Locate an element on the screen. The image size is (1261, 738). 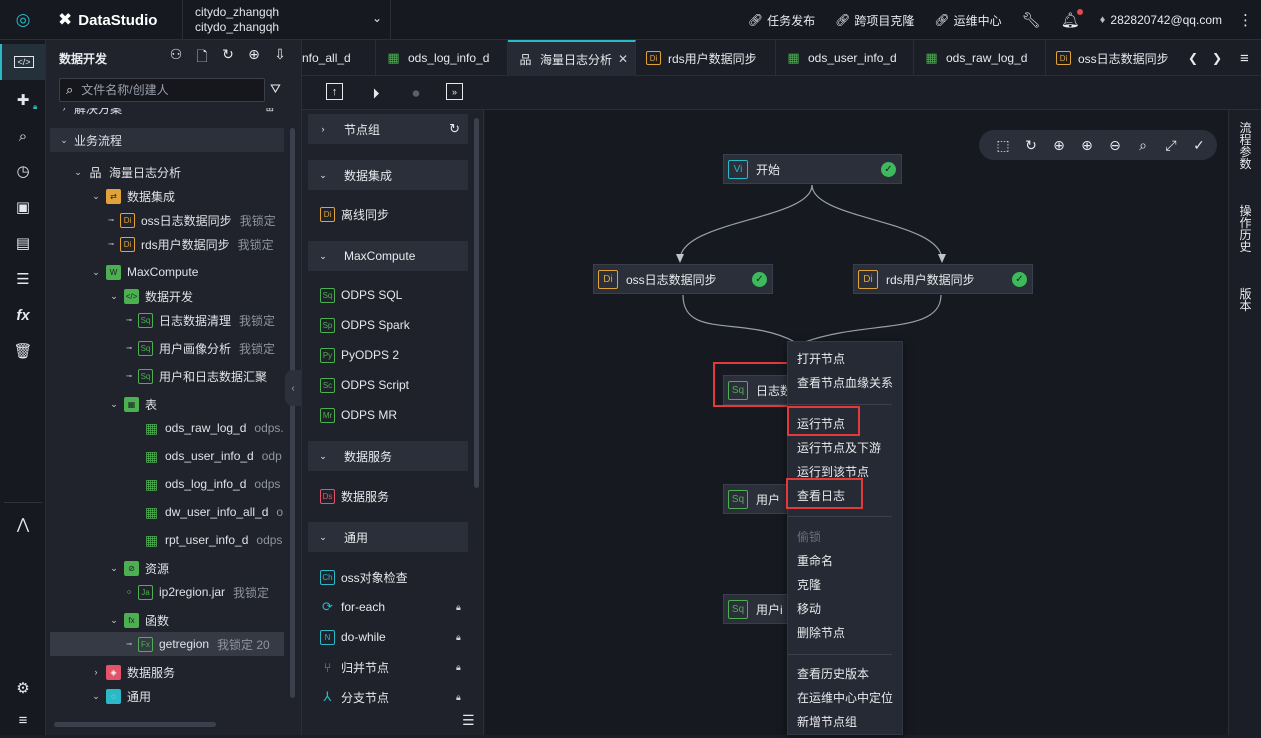
horizontal-scrollbar is located at coordinates (135, 724).